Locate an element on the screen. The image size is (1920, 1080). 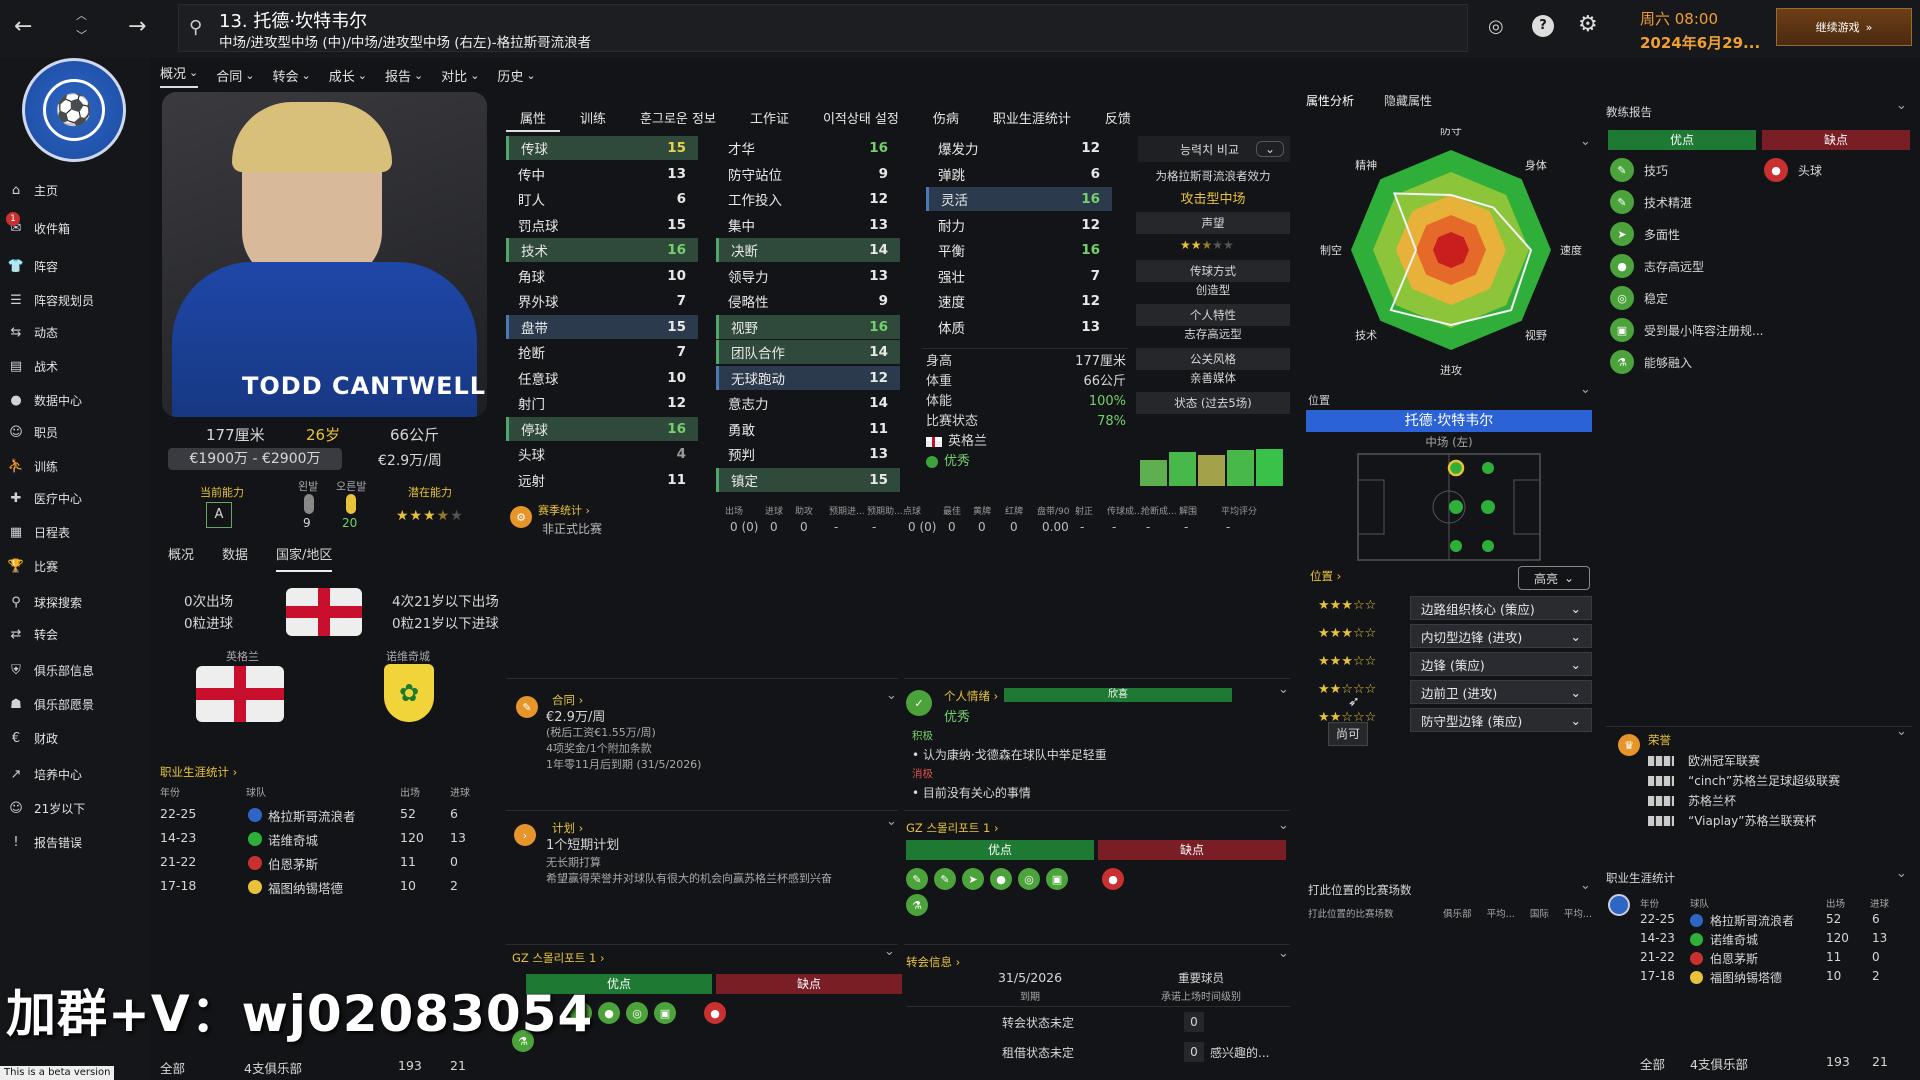
trait-icon: ✎ is located at coordinates (945, 879).